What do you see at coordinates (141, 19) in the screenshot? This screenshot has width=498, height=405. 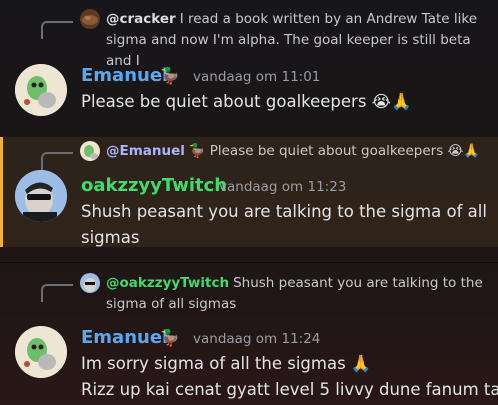 I see `reply-author: @cracker` at bounding box center [141, 19].